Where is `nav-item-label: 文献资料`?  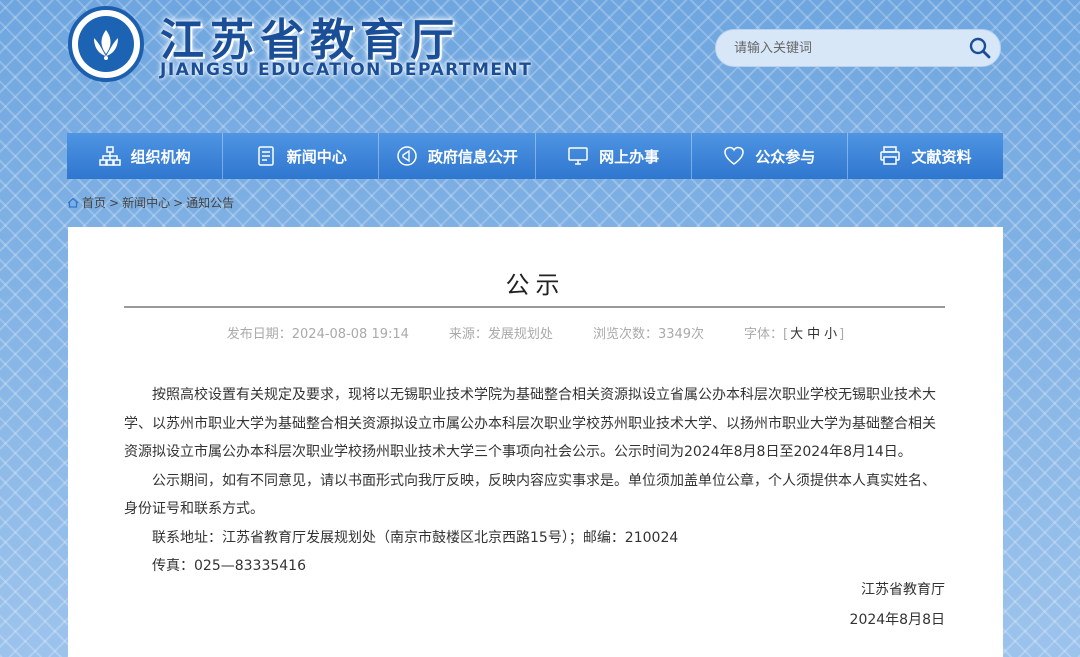 nav-item-label: 文献资料 is located at coordinates (941, 156).